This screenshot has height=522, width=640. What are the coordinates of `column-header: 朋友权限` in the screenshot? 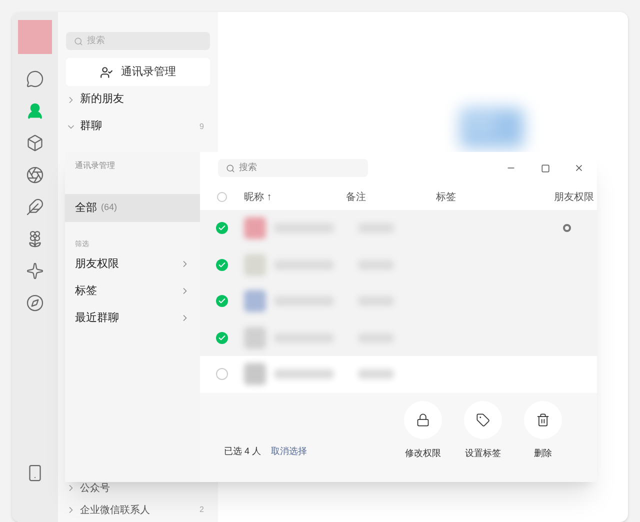 It's located at (564, 197).